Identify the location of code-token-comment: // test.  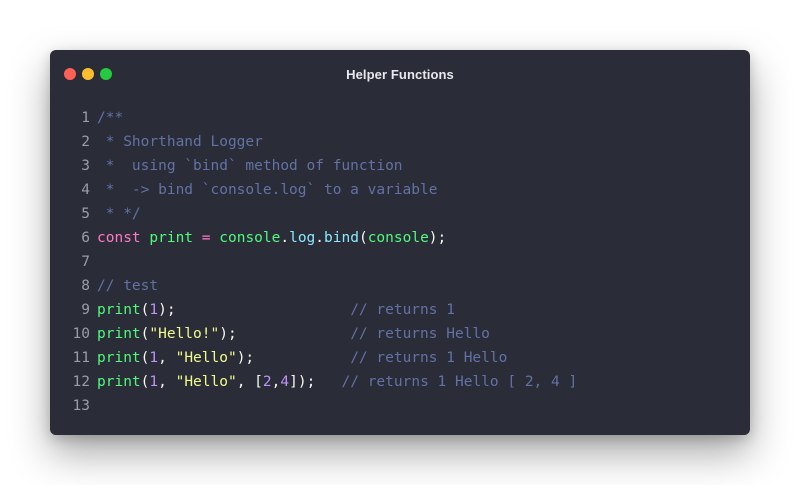
(128, 286).